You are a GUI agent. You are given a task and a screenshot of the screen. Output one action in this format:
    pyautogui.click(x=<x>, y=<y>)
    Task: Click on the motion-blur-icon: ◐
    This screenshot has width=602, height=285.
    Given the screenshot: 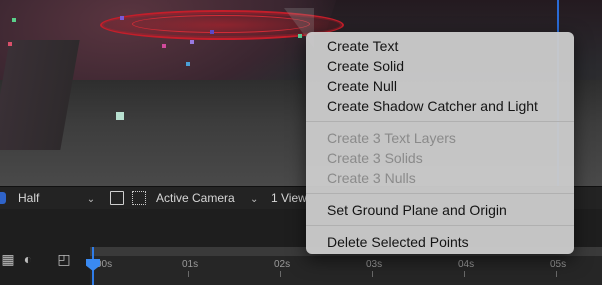 What is the action you would take?
    pyautogui.click(x=28, y=259)
    